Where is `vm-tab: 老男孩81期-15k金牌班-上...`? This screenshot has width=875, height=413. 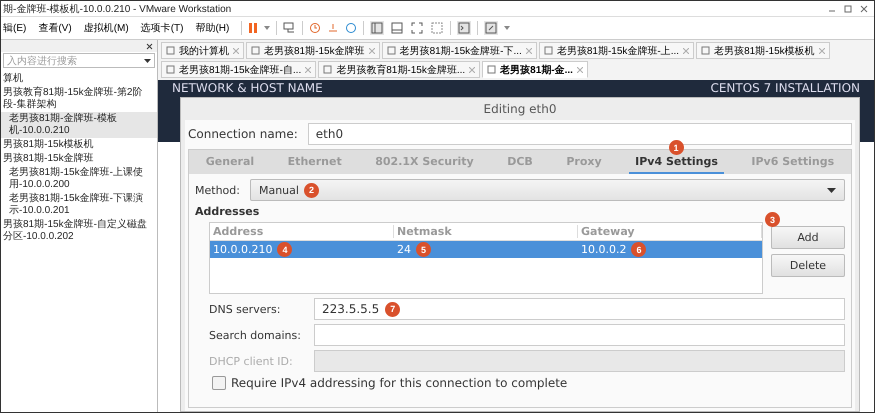
vm-tab: 老男孩81期-15k金牌班-上... is located at coordinates (616, 50).